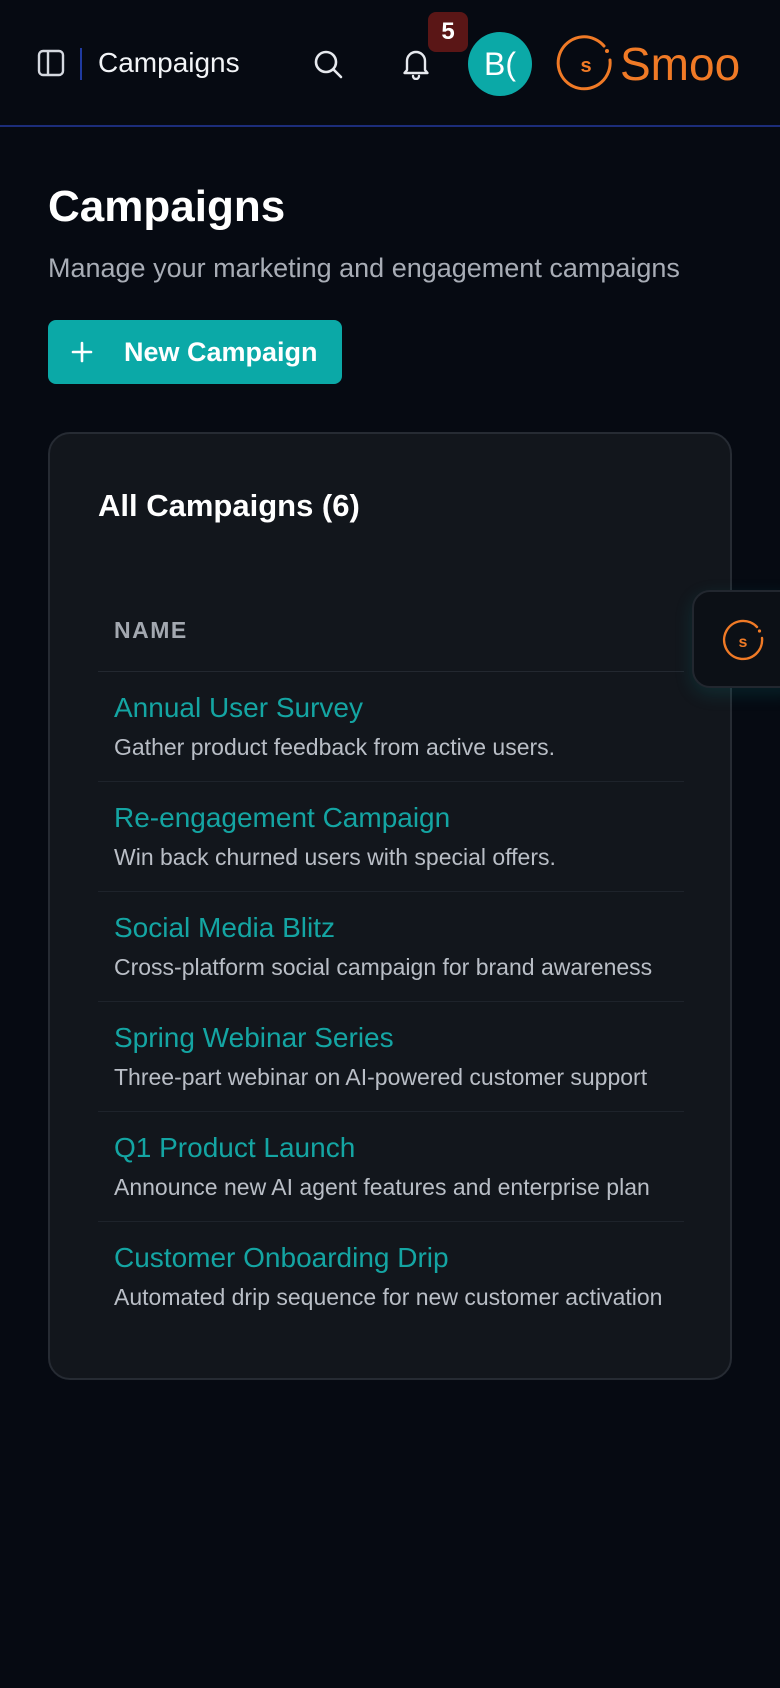  What do you see at coordinates (81, 64) in the screenshot?
I see `topbar-divider` at bounding box center [81, 64].